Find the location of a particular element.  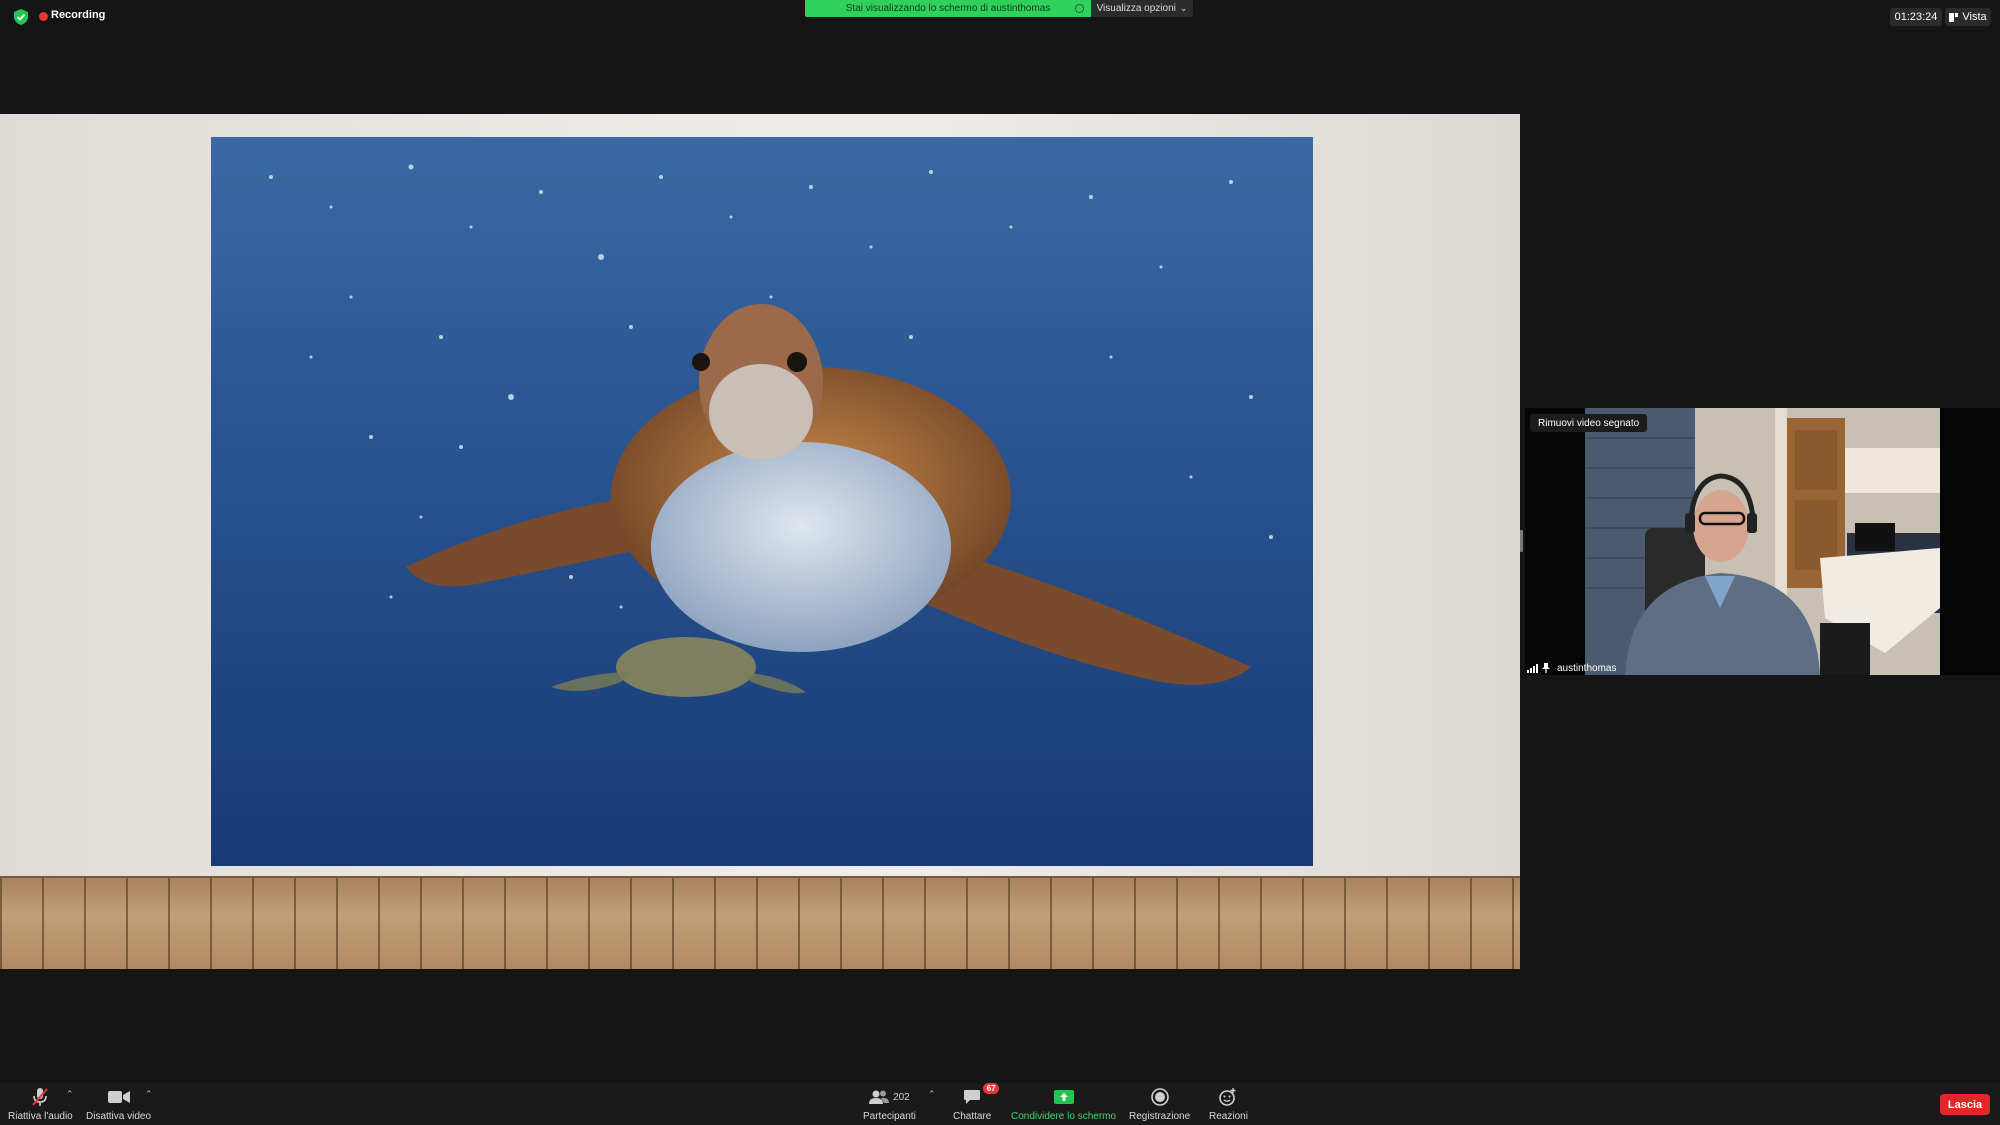

meeting-timer: 01:23:24 is located at coordinates (1916, 17).